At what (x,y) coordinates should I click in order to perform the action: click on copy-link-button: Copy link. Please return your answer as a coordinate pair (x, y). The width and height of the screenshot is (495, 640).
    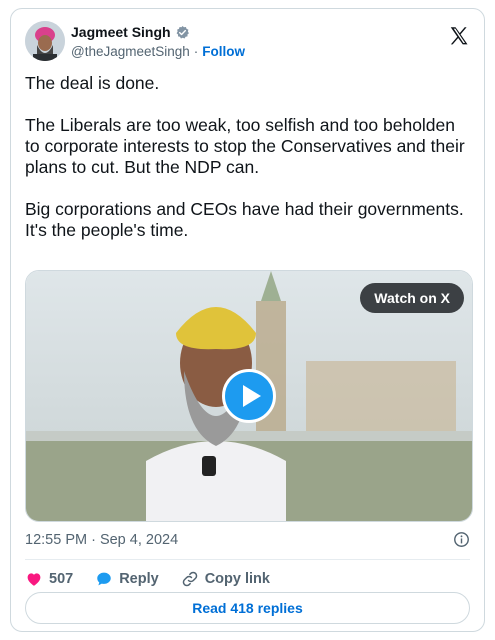
    Looking at the image, I should click on (225, 579).